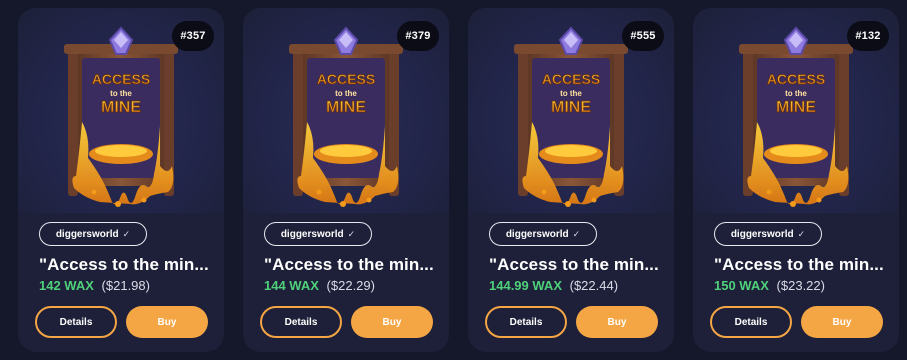 The image size is (907, 360). I want to click on nft-image: ACCESS to the MINE #555, so click(571, 110).